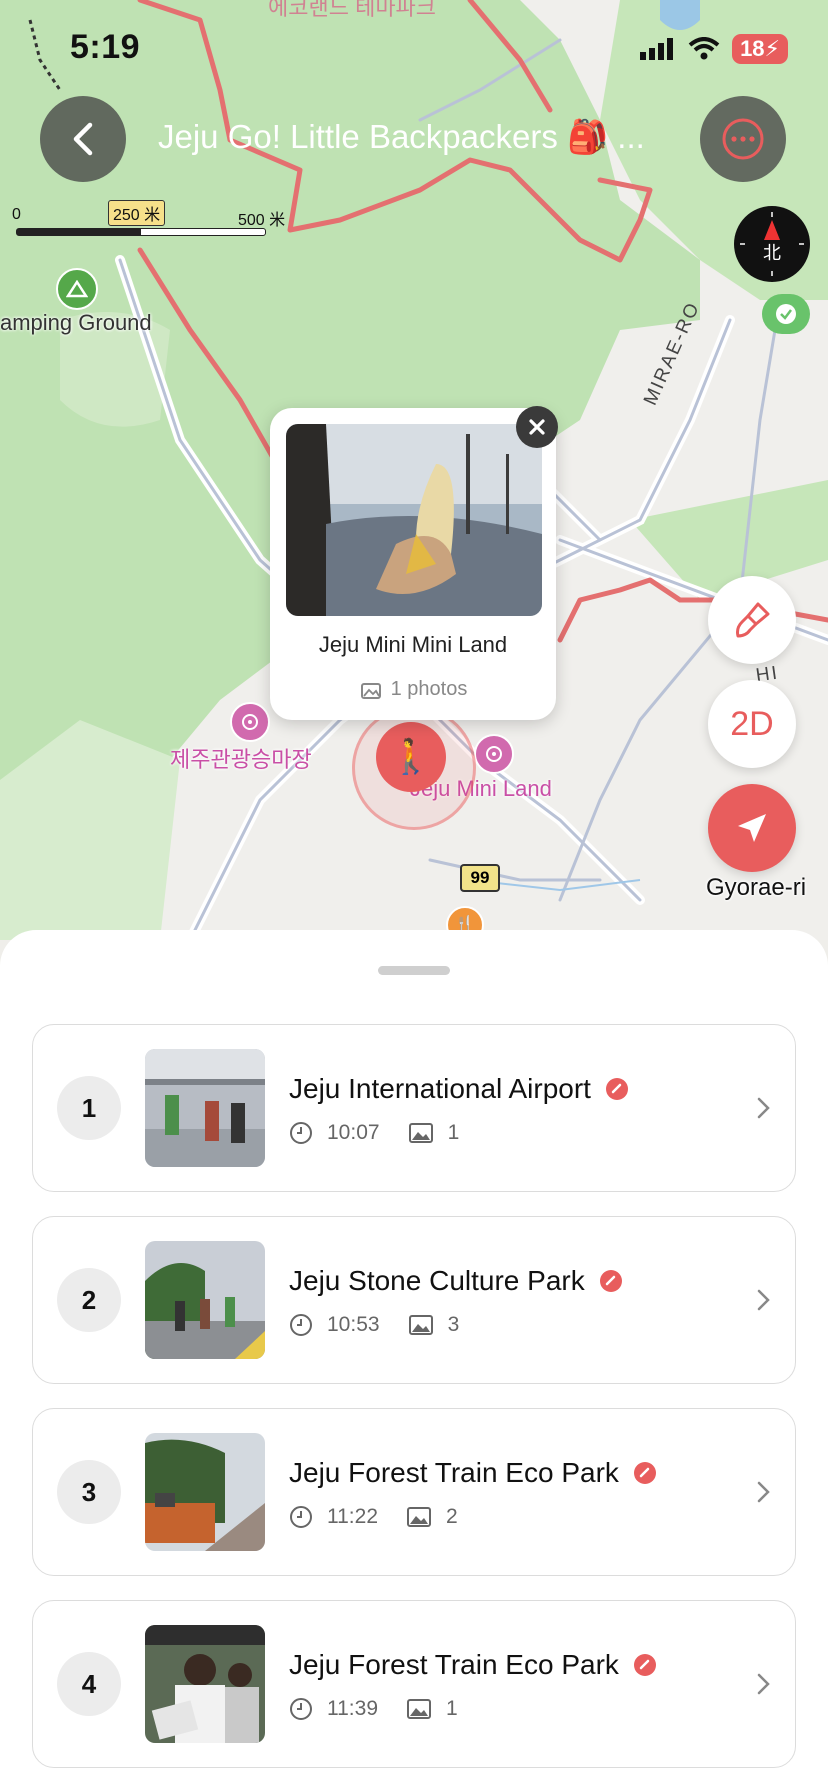  I want to click on stop-card: 1 Jeju International Airport 10:07 1, so click(414, 1108).